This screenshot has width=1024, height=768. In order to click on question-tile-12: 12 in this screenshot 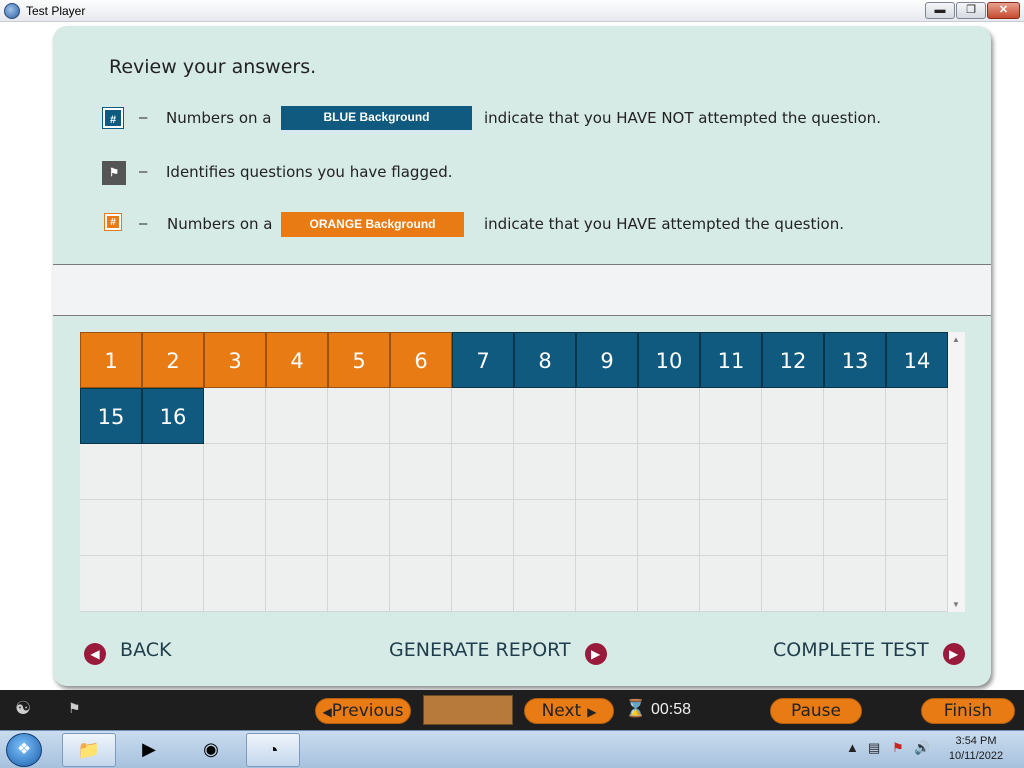, I will do `click(793, 360)`.